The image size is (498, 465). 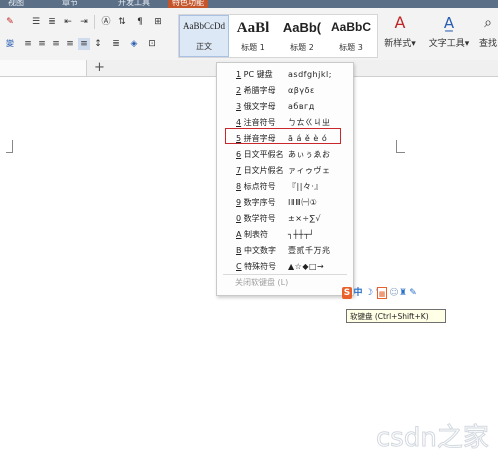 I want to click on menu-item-chinese-numerals: B 中文数字 壹贰千万兆, so click(x=285, y=251).